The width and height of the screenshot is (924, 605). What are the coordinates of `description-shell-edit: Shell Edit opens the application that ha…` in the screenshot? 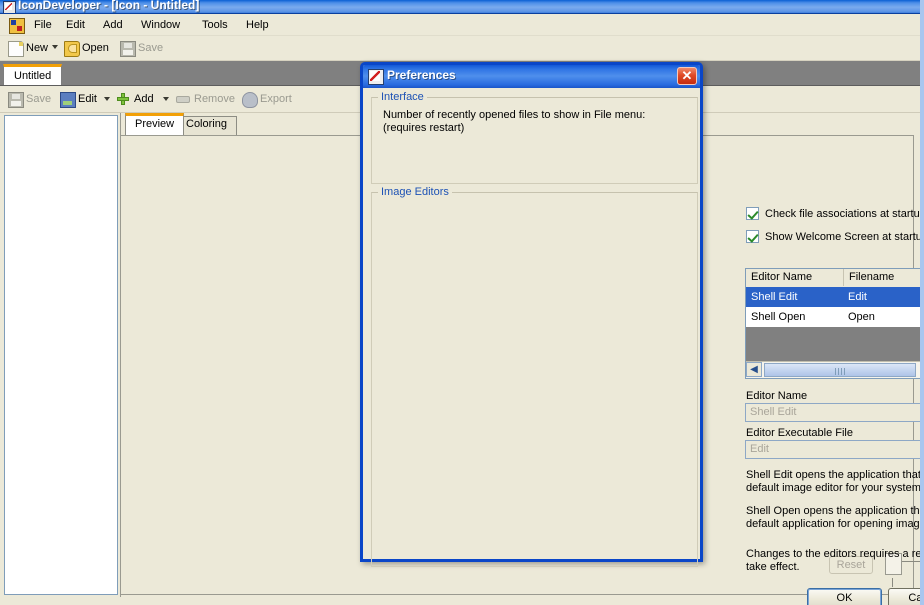 It's located at (835, 481).